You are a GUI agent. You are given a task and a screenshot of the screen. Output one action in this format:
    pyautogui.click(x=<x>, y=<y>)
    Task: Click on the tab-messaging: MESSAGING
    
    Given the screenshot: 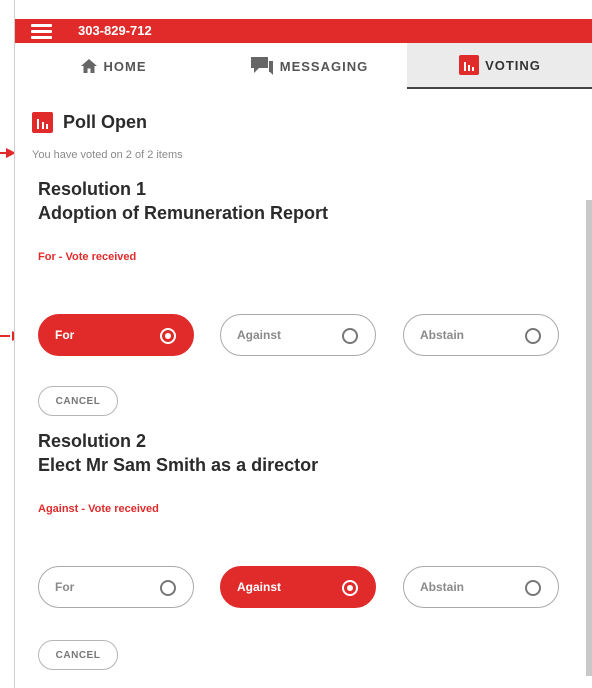 What is the action you would take?
    pyautogui.click(x=309, y=66)
    